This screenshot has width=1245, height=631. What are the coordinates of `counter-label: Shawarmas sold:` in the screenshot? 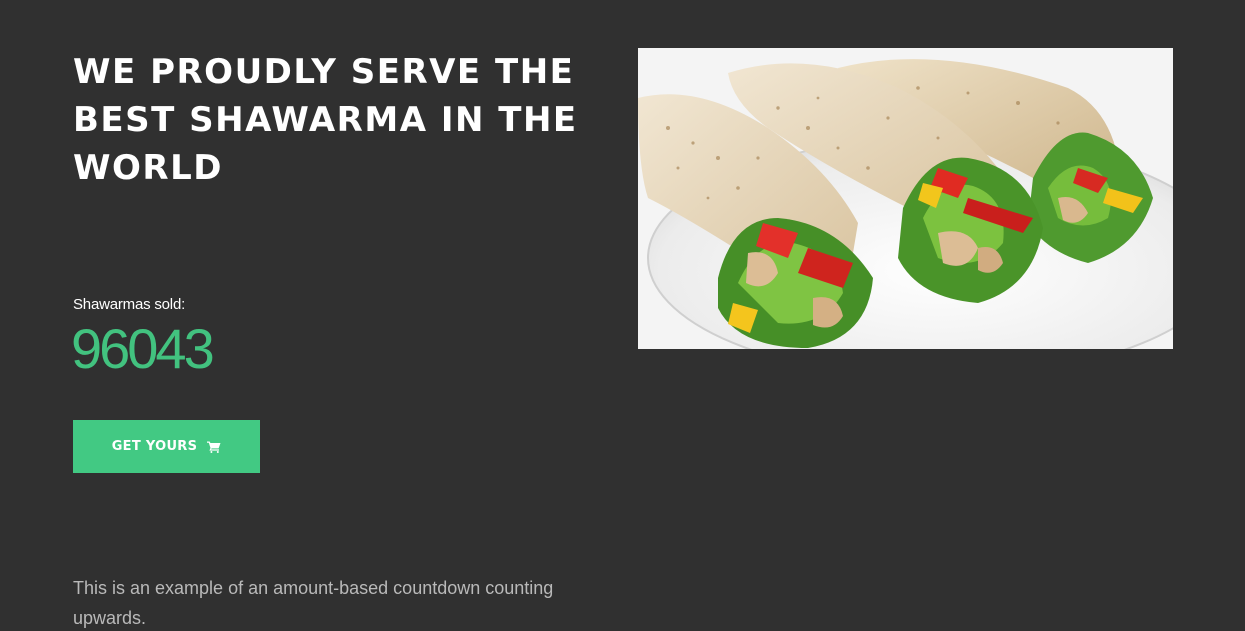 It's located at (129, 304).